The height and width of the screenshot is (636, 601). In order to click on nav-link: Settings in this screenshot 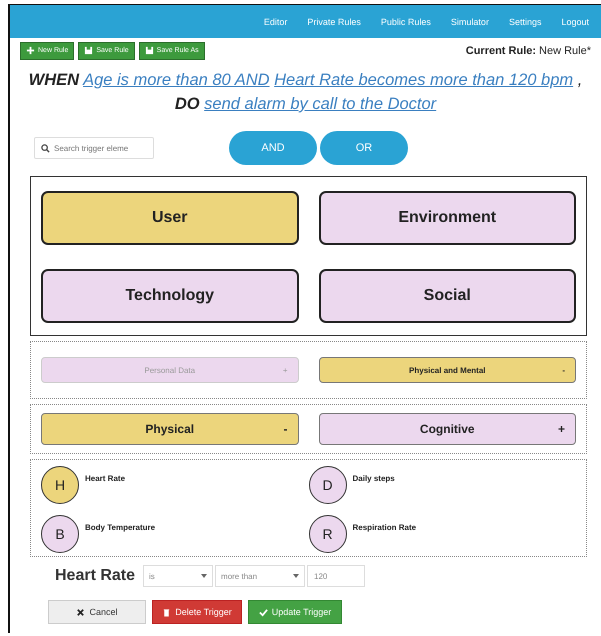, I will do `click(525, 21)`.